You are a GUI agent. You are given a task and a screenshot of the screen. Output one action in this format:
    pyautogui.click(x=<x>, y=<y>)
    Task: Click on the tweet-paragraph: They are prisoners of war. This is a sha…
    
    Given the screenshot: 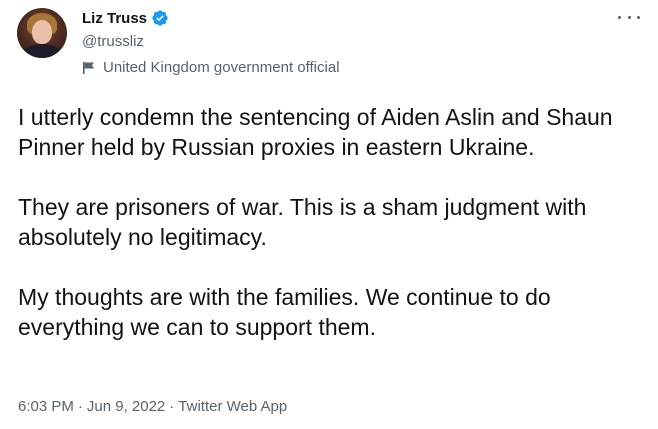 What is the action you would take?
    pyautogui.click(x=302, y=222)
    